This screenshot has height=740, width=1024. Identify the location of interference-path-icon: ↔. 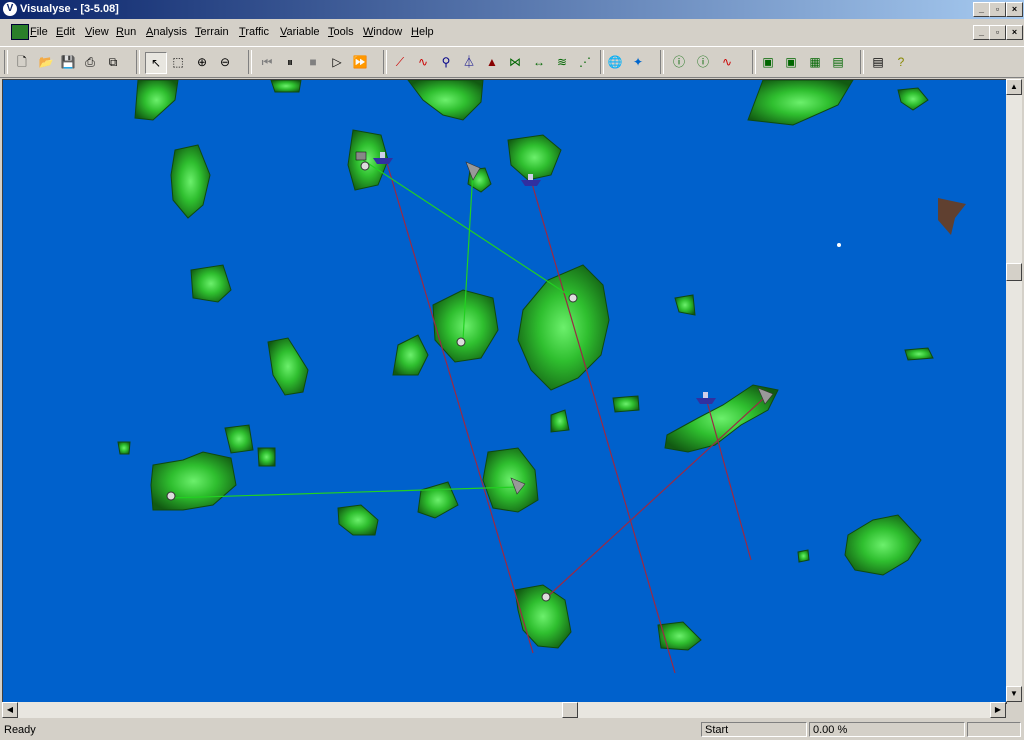
(539, 62).